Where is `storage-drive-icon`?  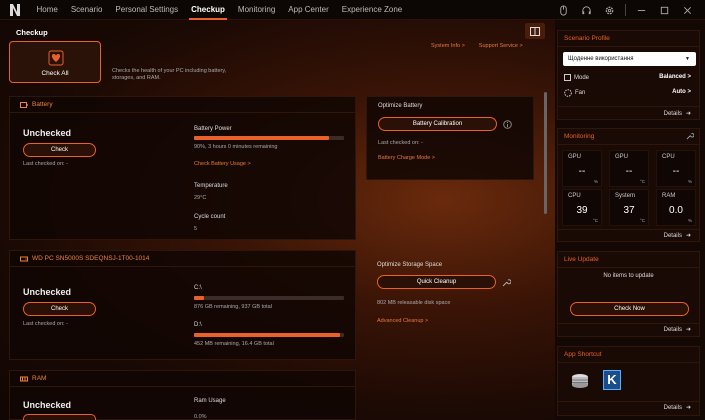 storage-drive-icon is located at coordinates (24, 258).